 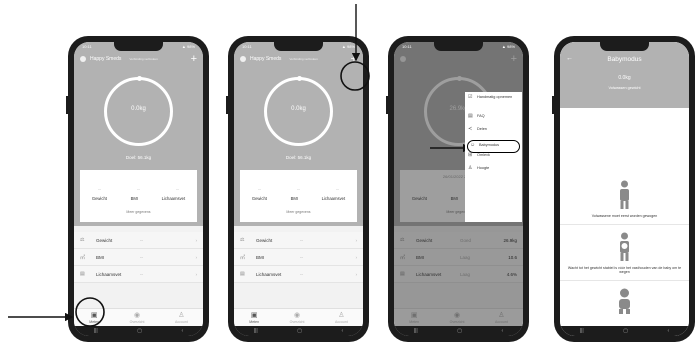 I want to click on height-icon: ♙, so click(x=470, y=168).